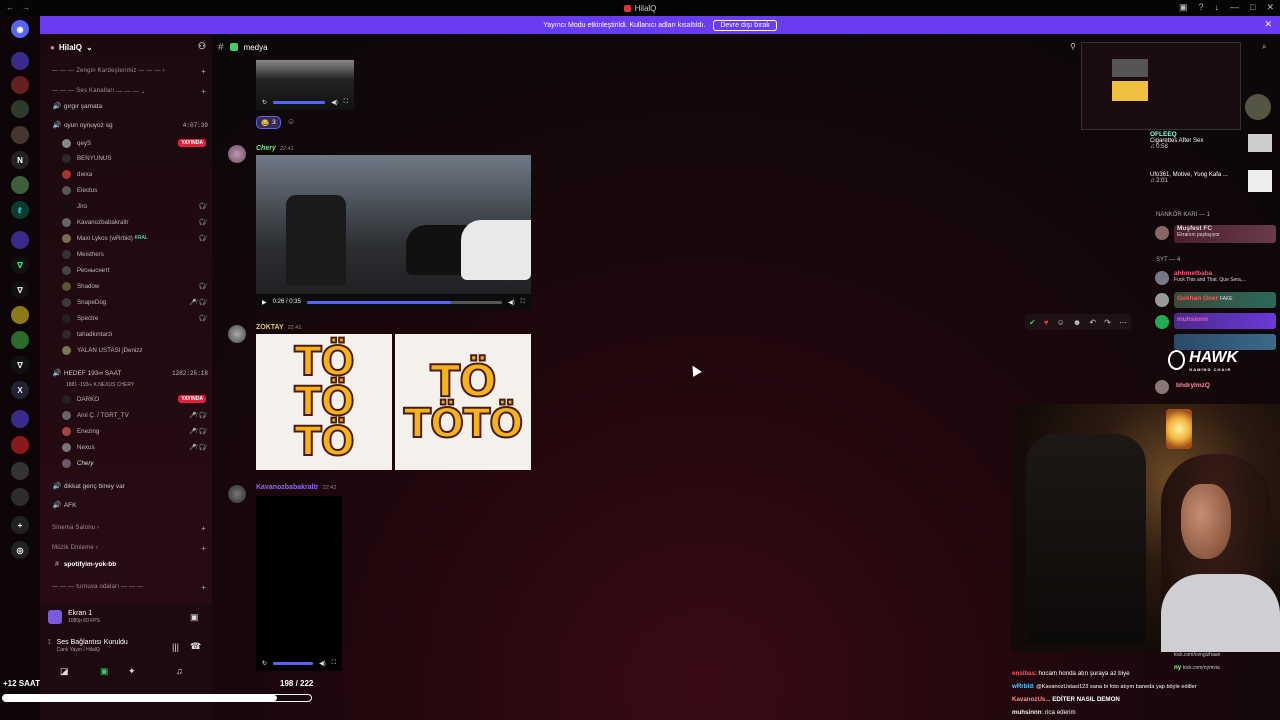 The height and width of the screenshot is (720, 1280). What do you see at coordinates (324, 402) in the screenshot?
I see `image-attachment: TÖ TÖ TÖ` at bounding box center [324, 402].